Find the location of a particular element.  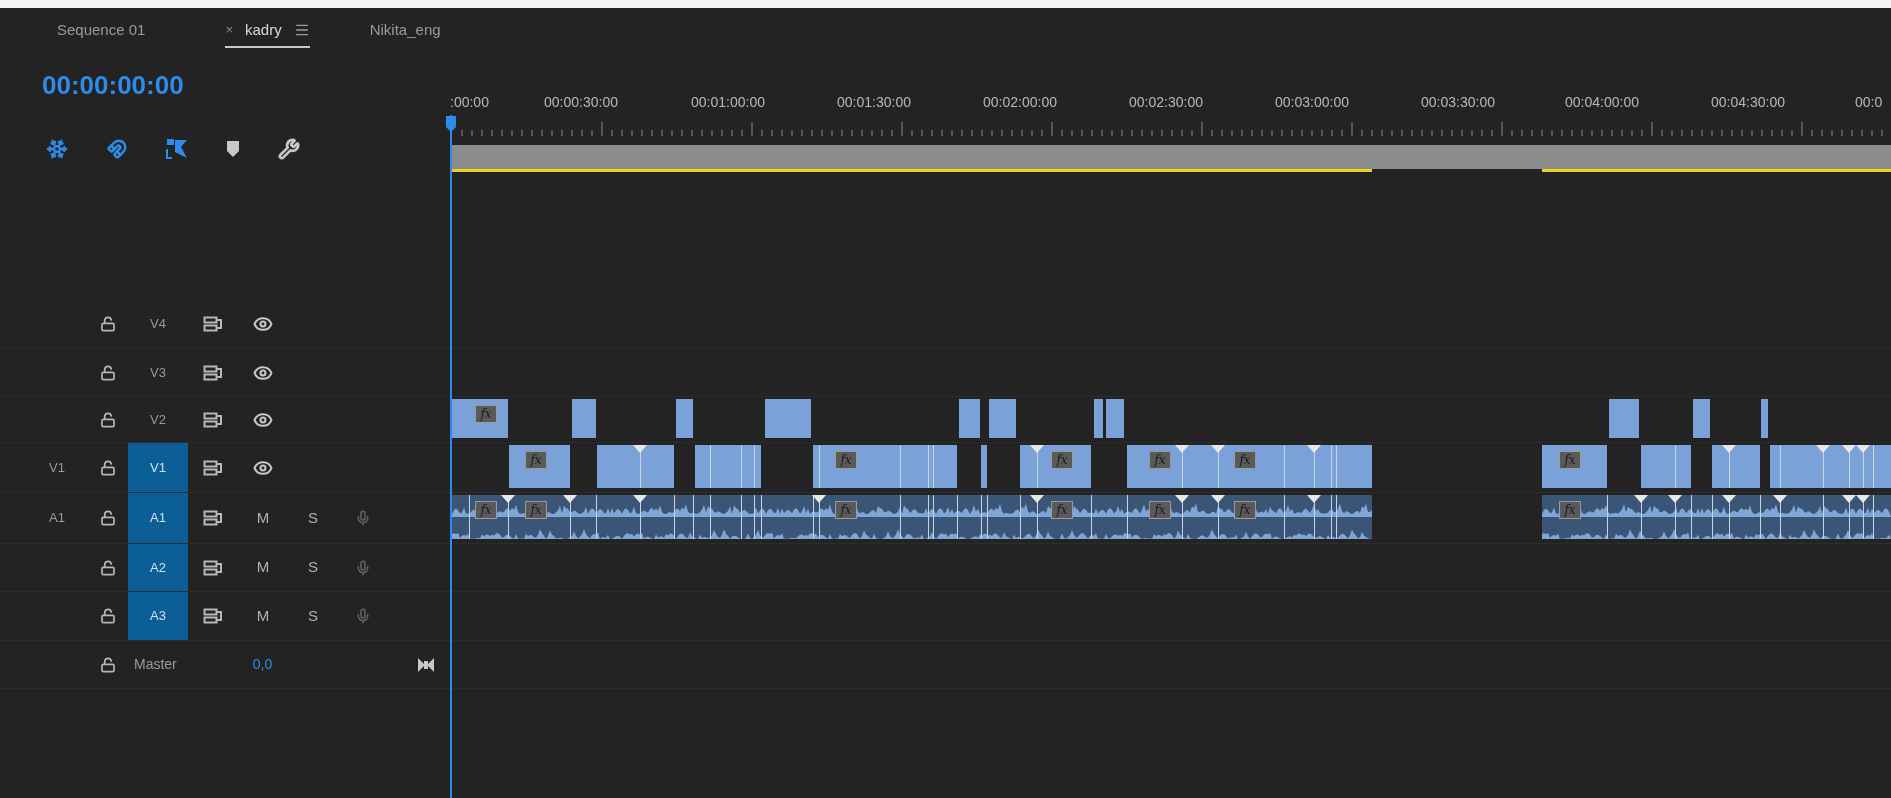

close-tab: × is located at coordinates (229, 30).